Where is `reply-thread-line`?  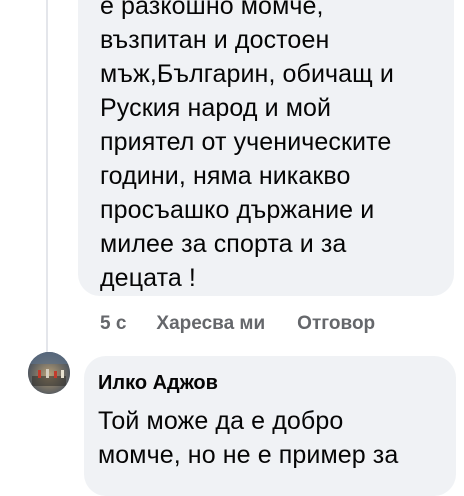 reply-thread-line is located at coordinates (47, 170).